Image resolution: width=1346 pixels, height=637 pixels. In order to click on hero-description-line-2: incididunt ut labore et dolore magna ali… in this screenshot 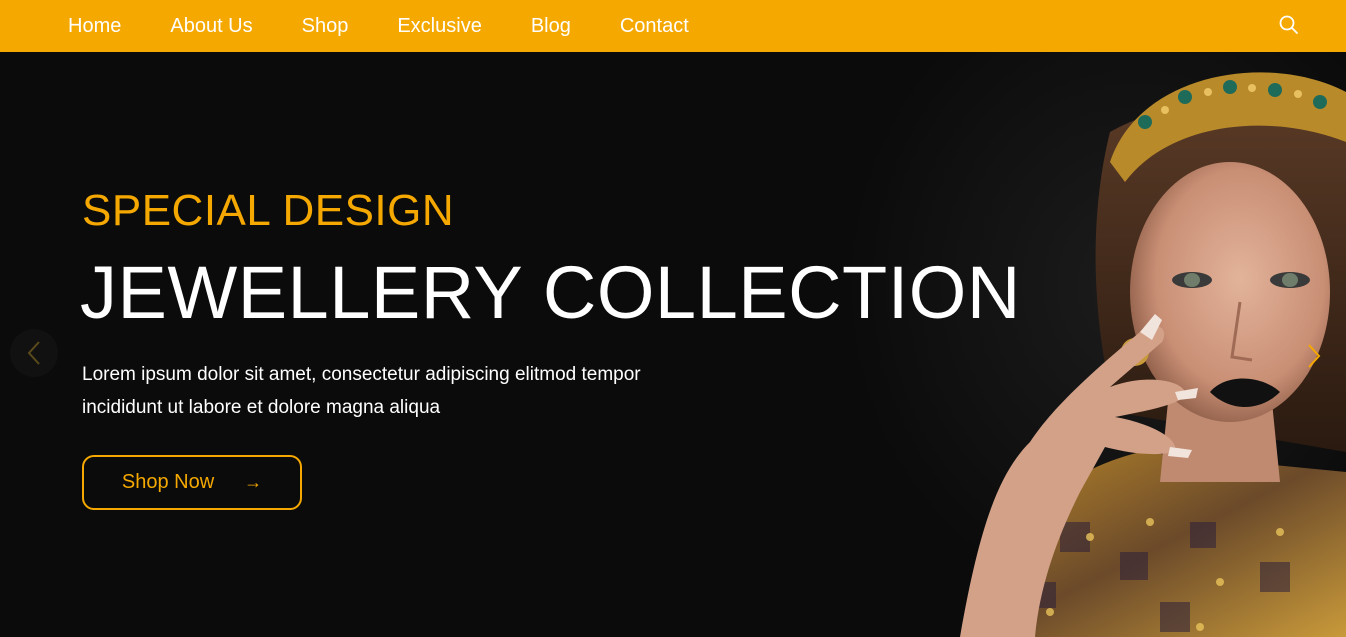, I will do `click(261, 407)`.